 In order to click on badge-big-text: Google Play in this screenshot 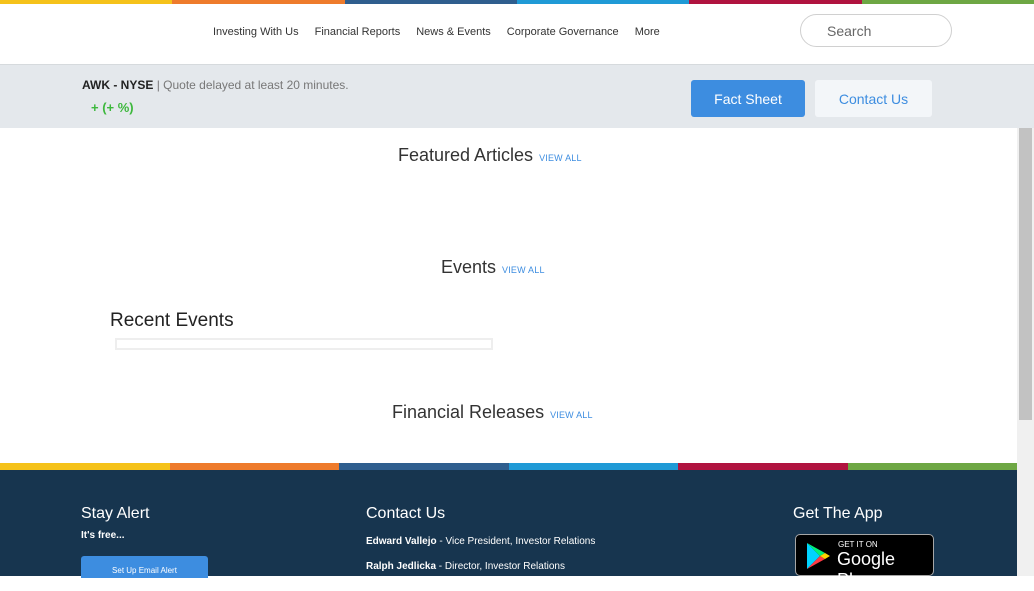, I will do `click(866, 569)`.